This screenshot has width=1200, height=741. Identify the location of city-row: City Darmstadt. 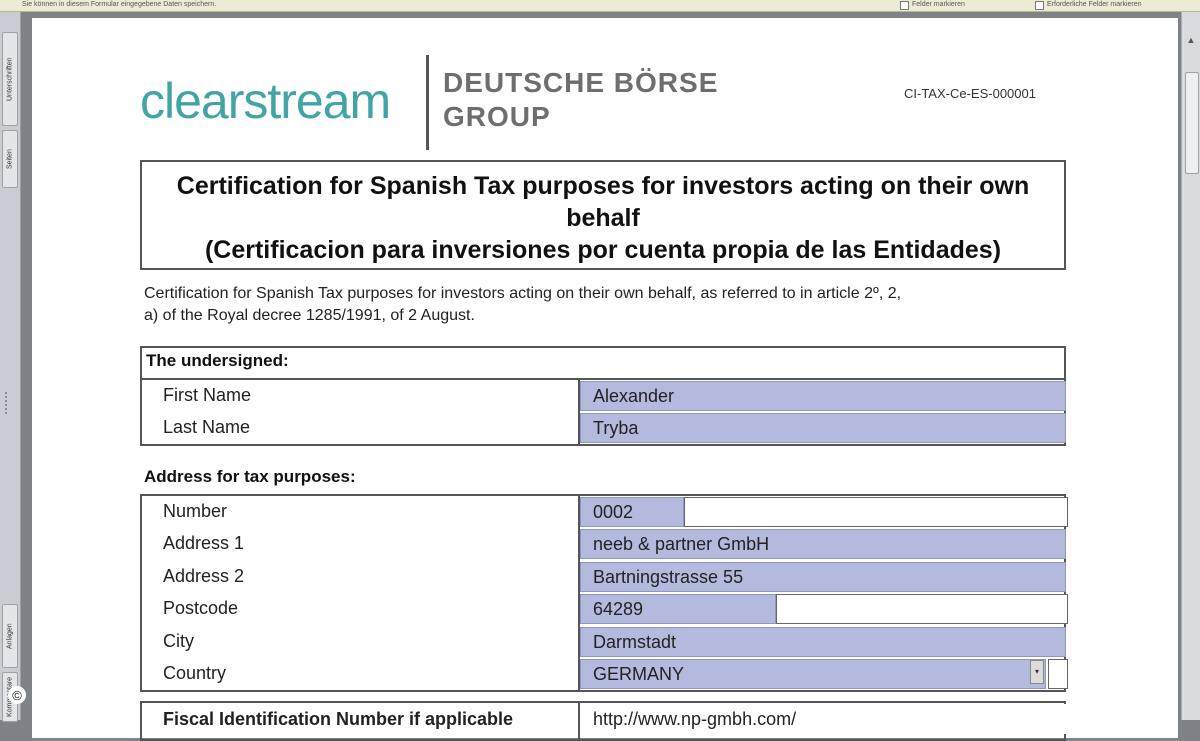
(604, 642).